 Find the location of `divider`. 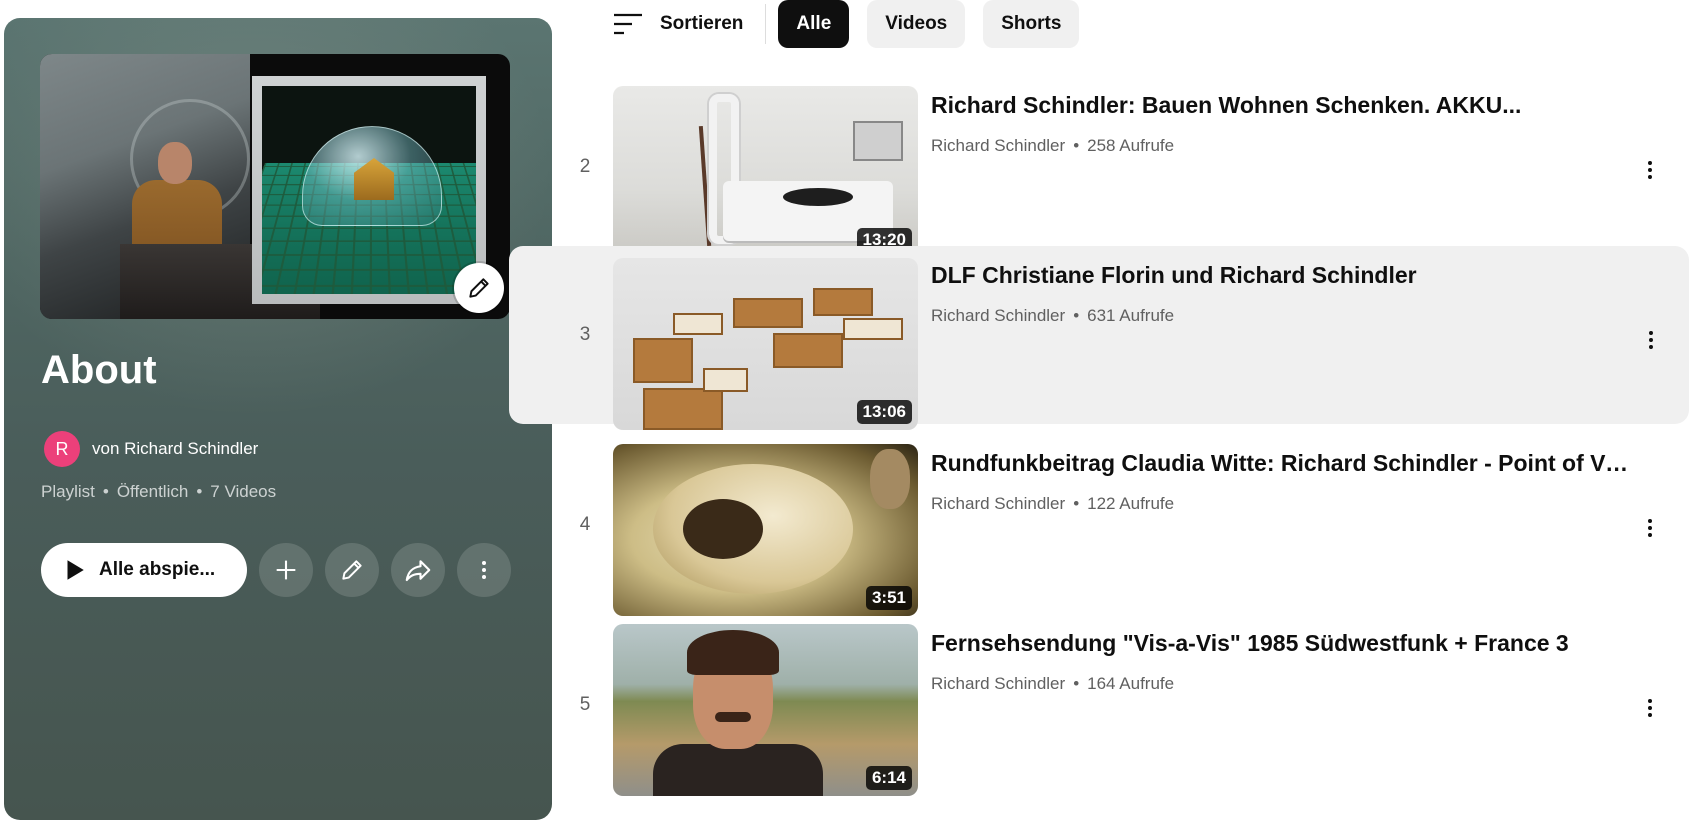

divider is located at coordinates (765, 24).